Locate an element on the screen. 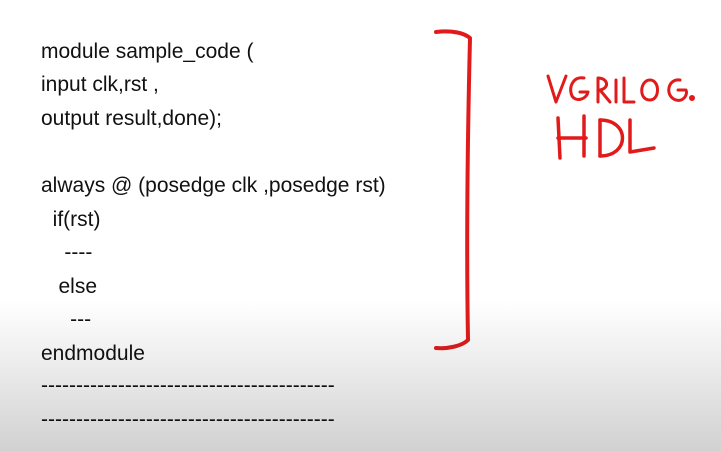 The image size is (721, 451). handwritten-verilog-text is located at coordinates (620, 89).